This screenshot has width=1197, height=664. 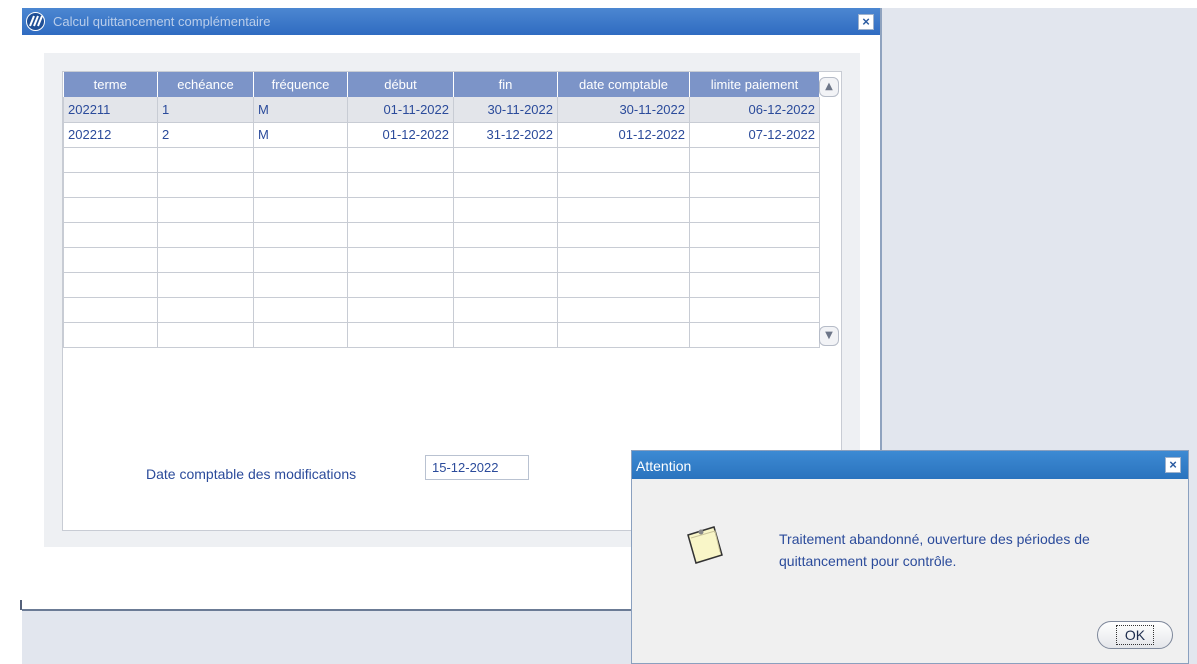 What do you see at coordinates (866, 22) in the screenshot?
I see `window-close-button: ×` at bounding box center [866, 22].